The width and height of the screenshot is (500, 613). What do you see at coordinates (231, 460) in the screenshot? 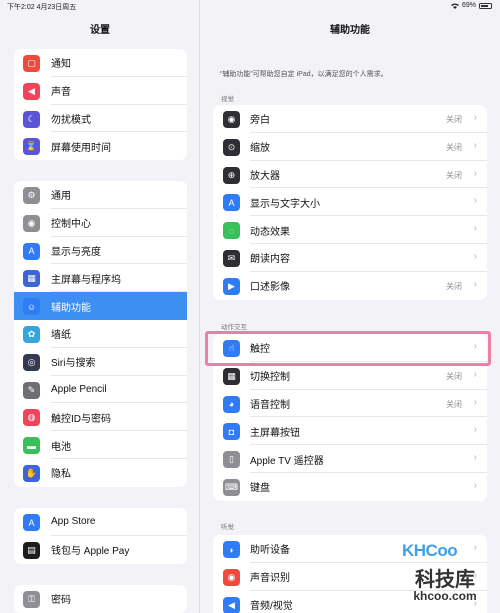
I see `remote-icon: ▯` at bounding box center [231, 460].